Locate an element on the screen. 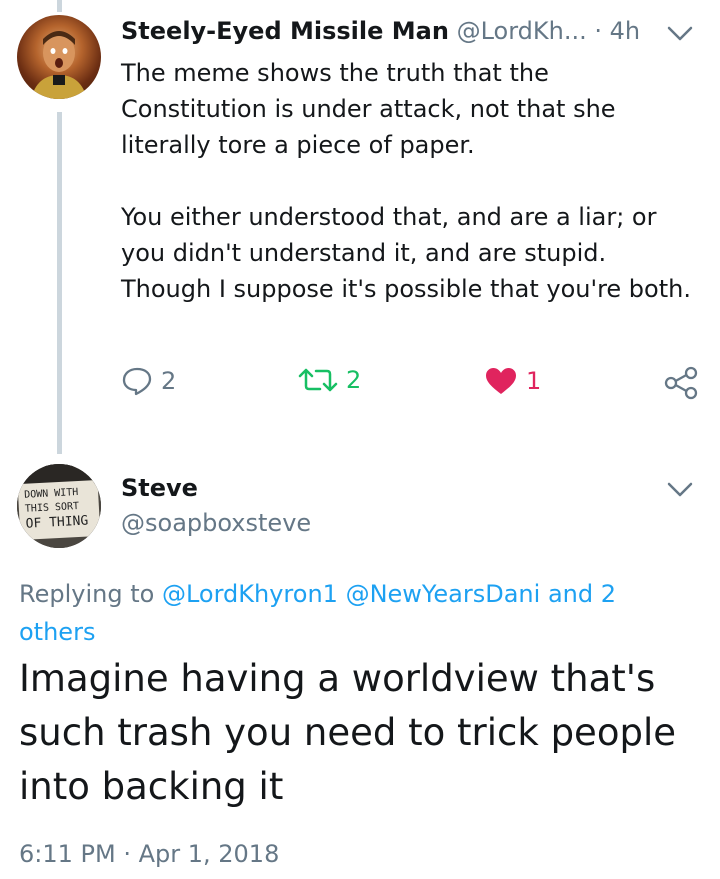  like-count: 1 is located at coordinates (534, 381).